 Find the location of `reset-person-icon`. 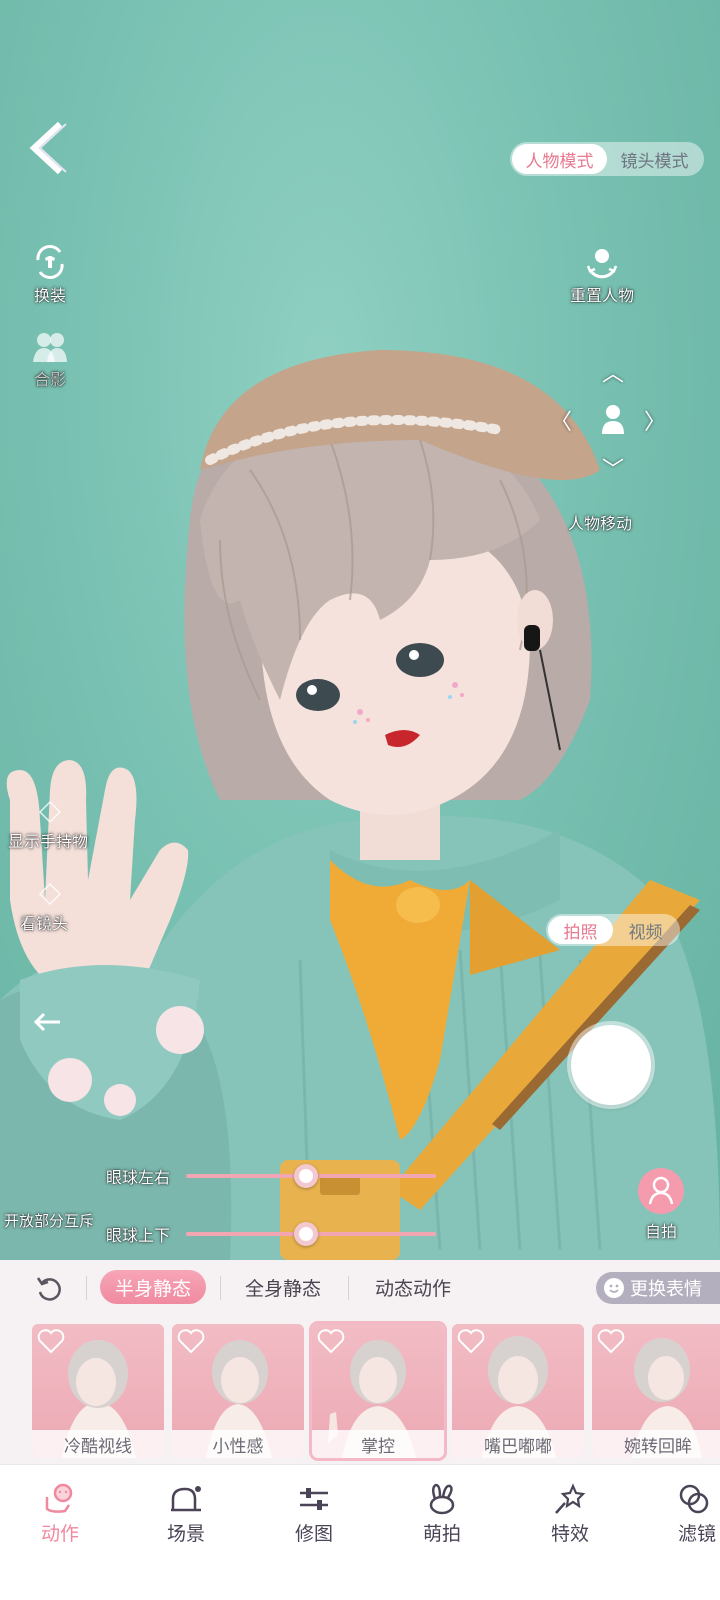

reset-person-icon is located at coordinates (602, 264).